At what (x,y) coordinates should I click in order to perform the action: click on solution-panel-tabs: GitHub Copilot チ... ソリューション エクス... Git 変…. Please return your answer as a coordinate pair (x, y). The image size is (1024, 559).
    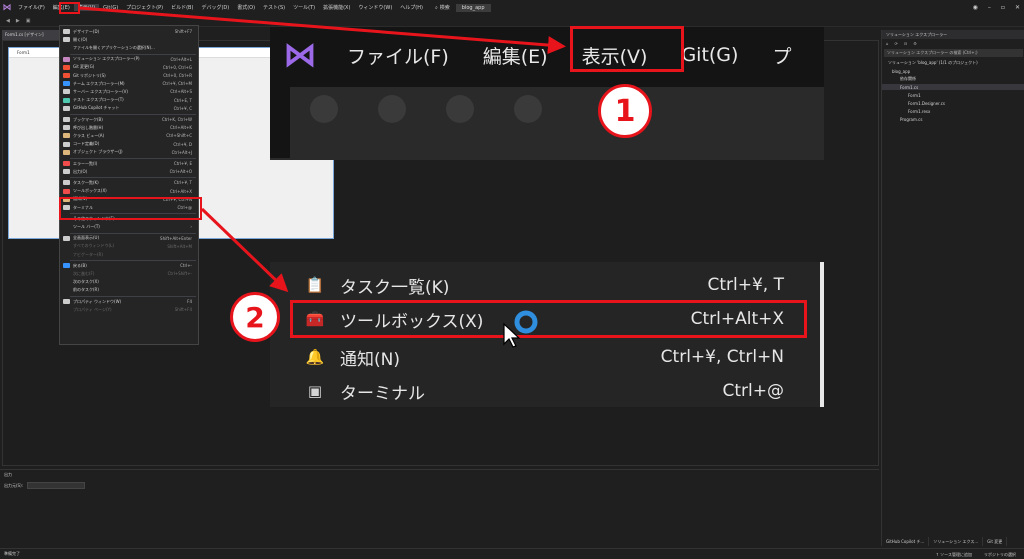
    Looking at the image, I should click on (953, 541).